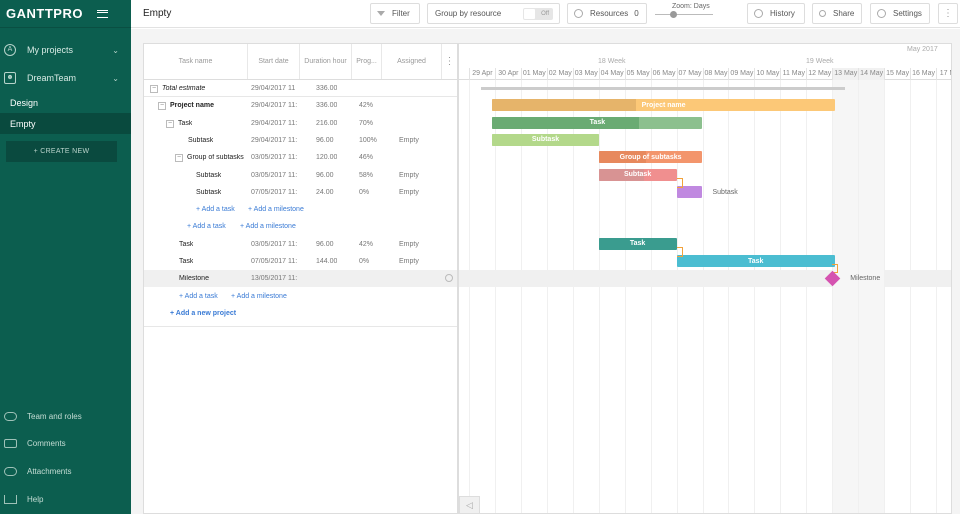 The image size is (960, 514). Describe the element at coordinates (663, 74) in the screenshot. I see `day-cell: 06 May` at that location.